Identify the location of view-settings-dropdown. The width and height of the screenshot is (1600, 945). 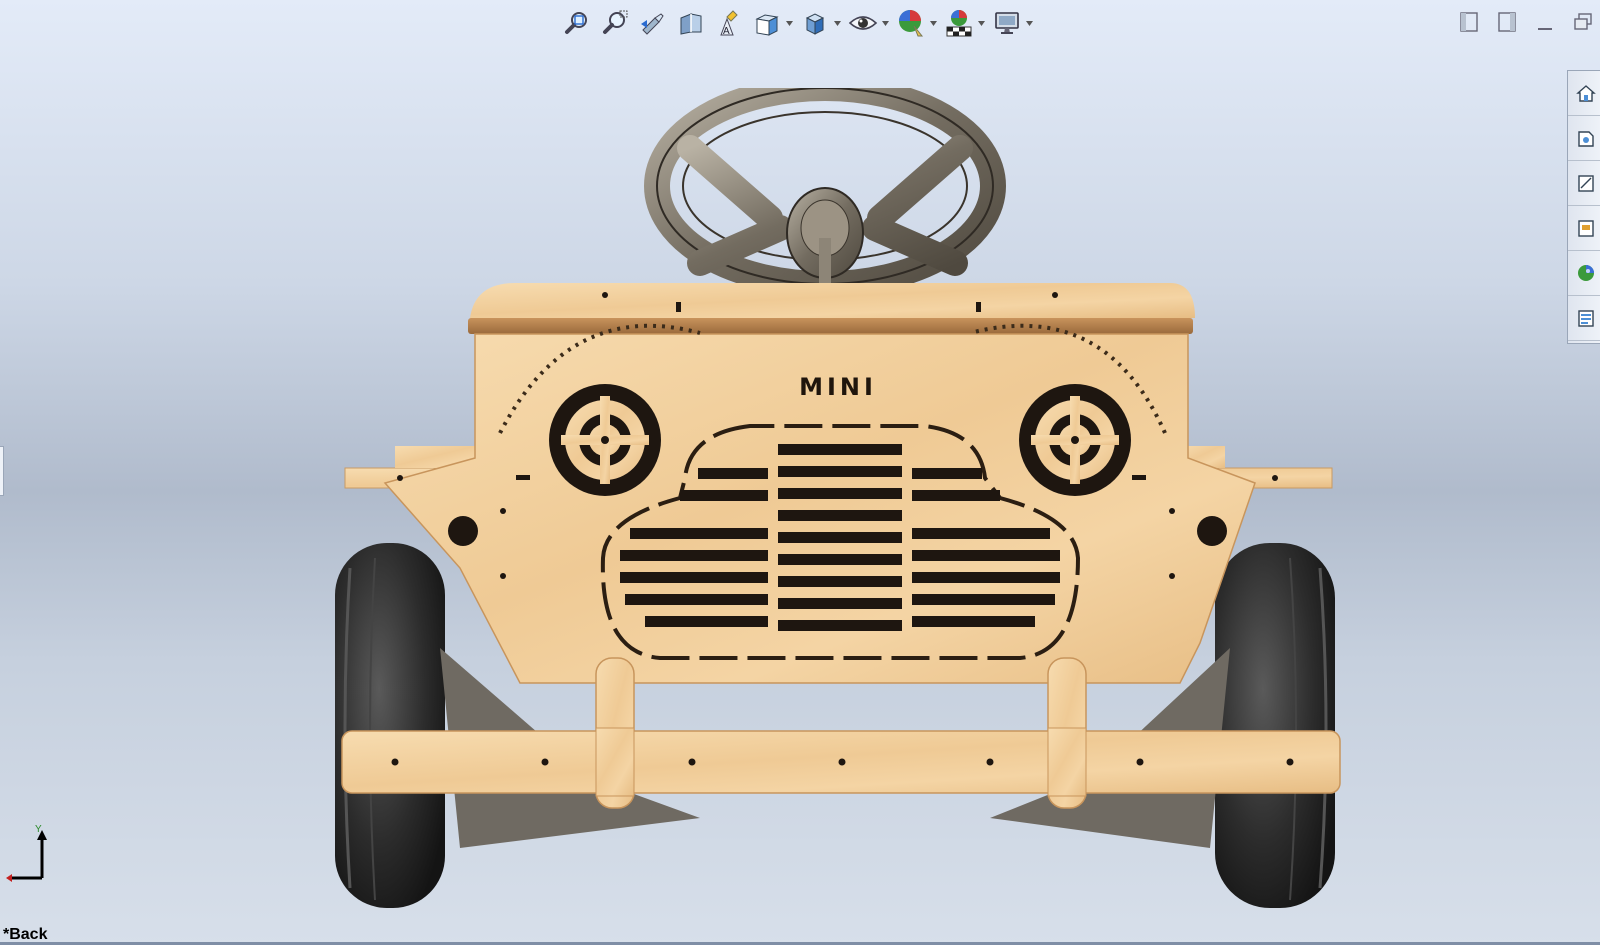
(1012, 23).